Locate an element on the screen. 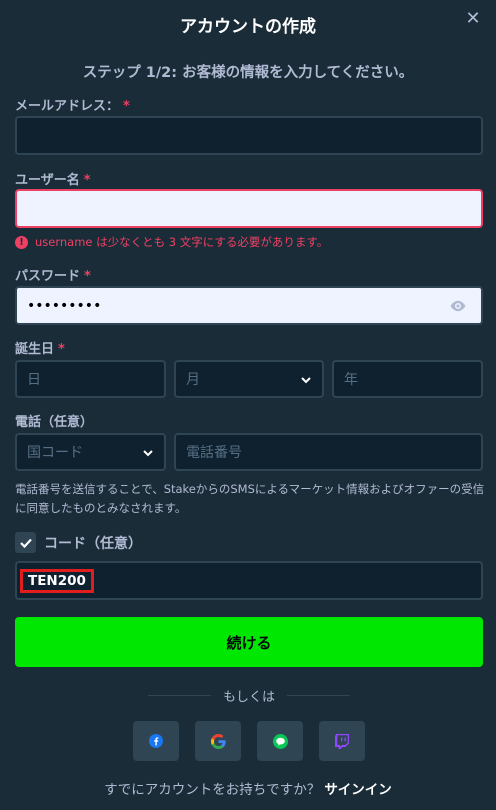 This screenshot has height=810, width=496. google-login-button is located at coordinates (218, 741).